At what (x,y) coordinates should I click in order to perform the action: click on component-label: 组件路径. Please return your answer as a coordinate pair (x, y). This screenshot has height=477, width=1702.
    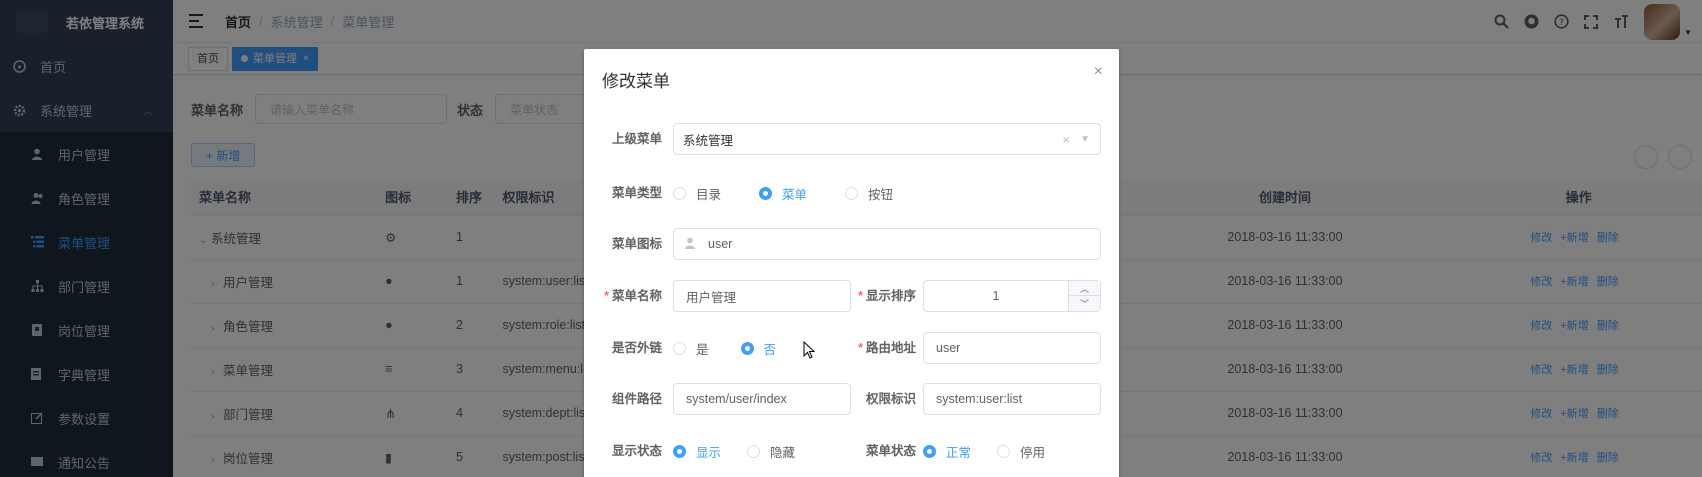
    Looking at the image, I should click on (636, 399).